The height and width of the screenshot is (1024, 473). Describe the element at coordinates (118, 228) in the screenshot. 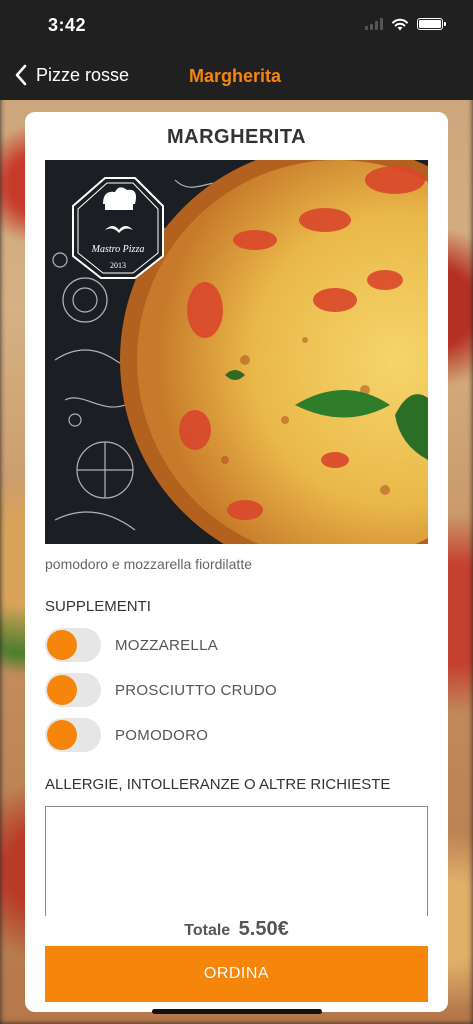

I see `brand-logo: Mastro Pizza 2013` at that location.